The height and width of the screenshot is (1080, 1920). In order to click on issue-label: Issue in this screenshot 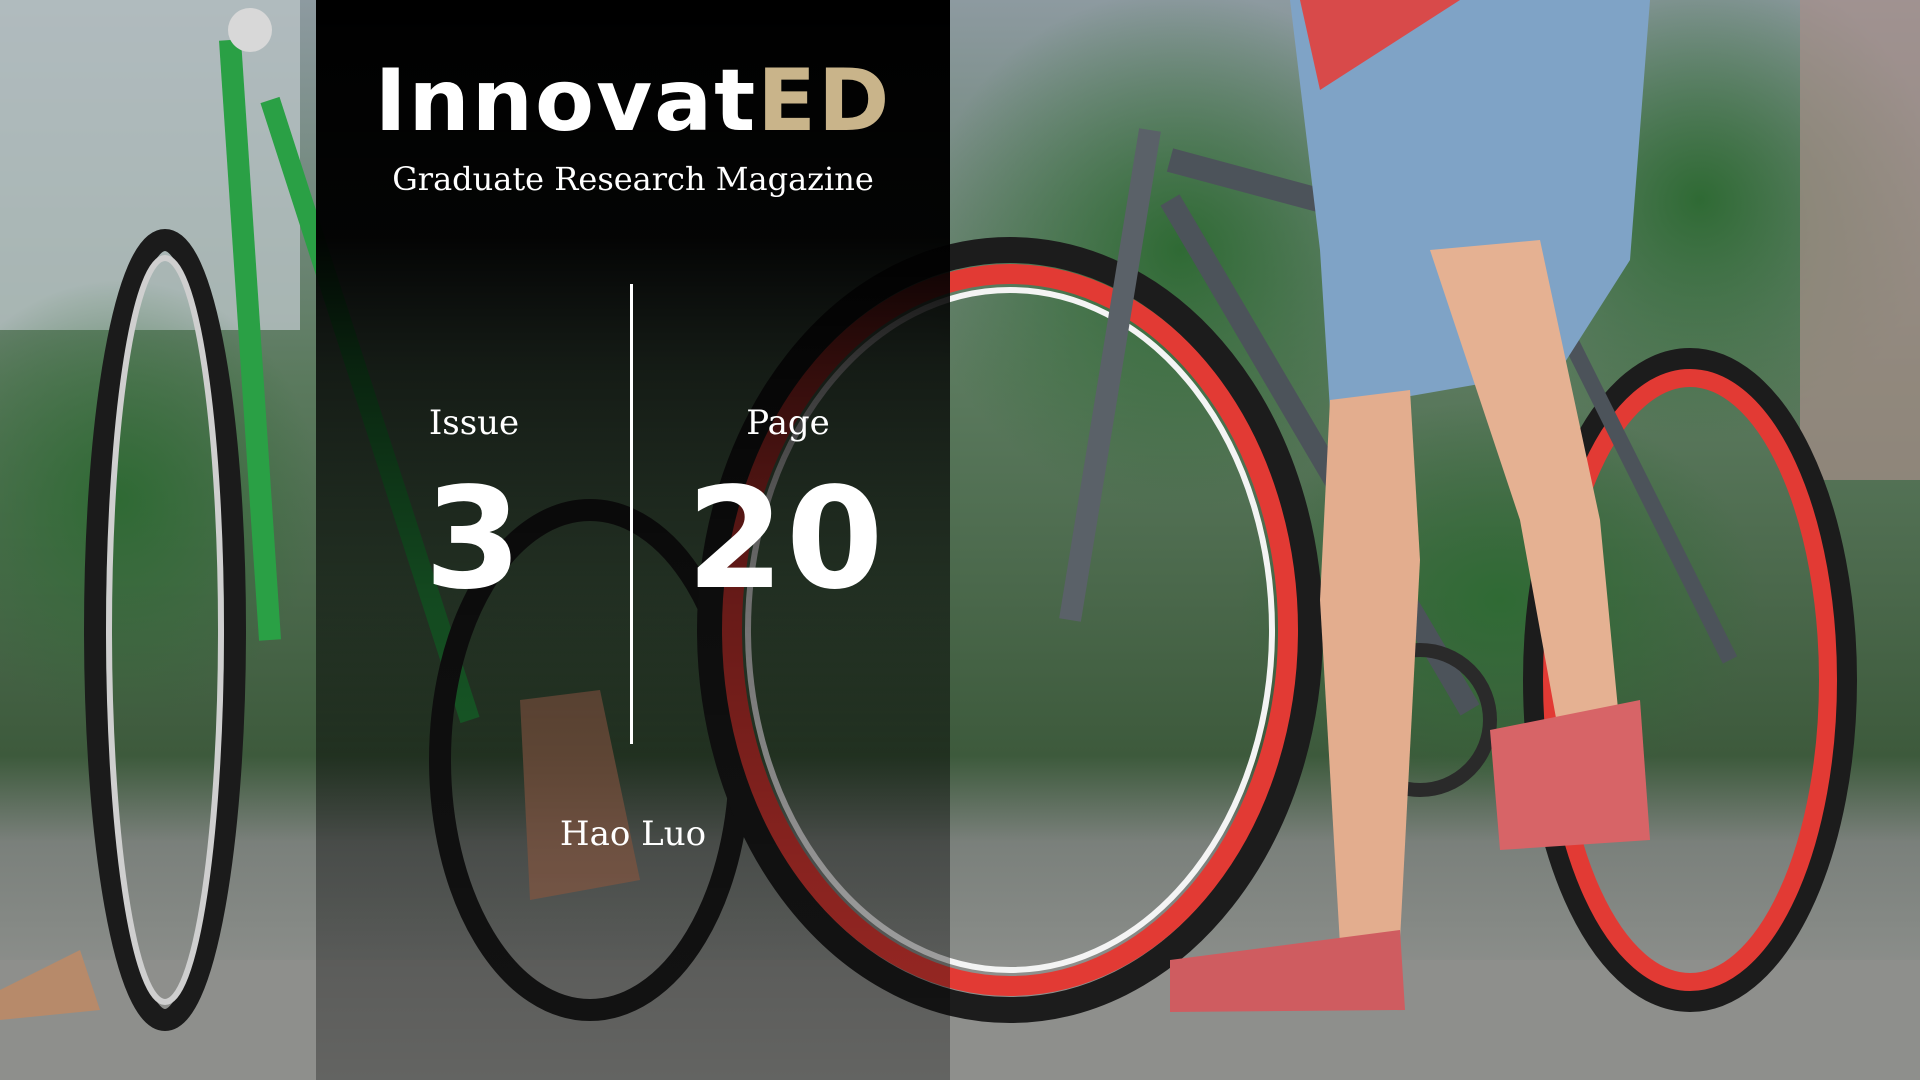, I will do `click(474, 423)`.